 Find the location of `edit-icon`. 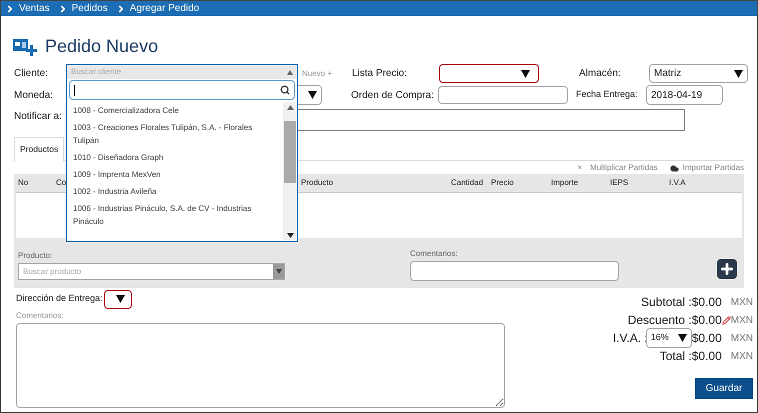

edit-icon is located at coordinates (726, 320).